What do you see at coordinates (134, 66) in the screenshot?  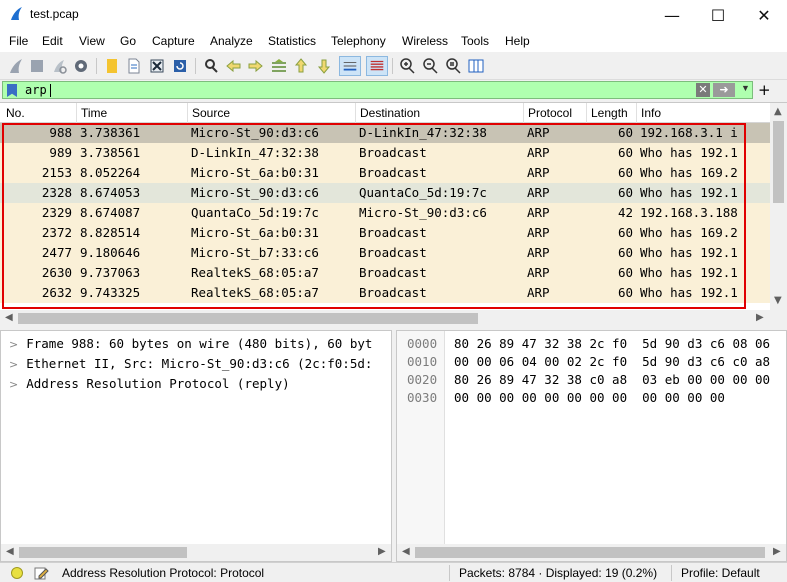 I see `file-icon` at bounding box center [134, 66].